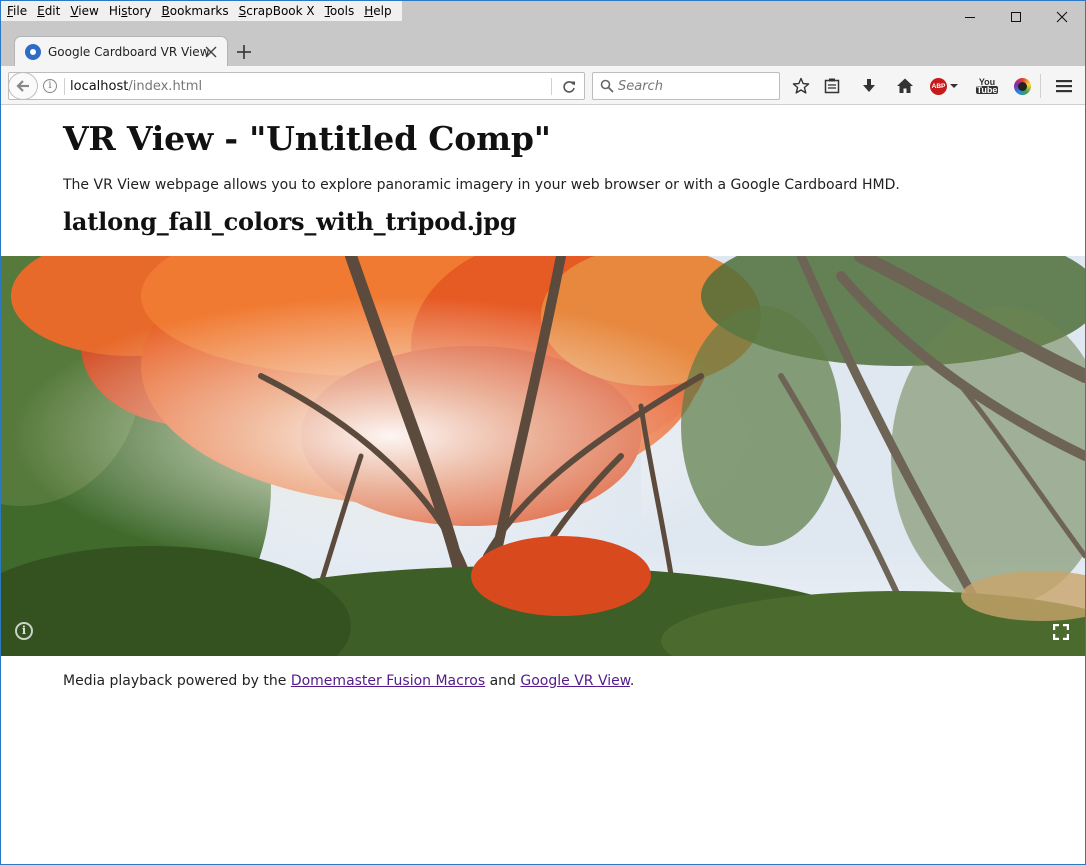 This screenshot has width=1086, height=865. I want to click on color-wheel-icon, so click(1022, 86).